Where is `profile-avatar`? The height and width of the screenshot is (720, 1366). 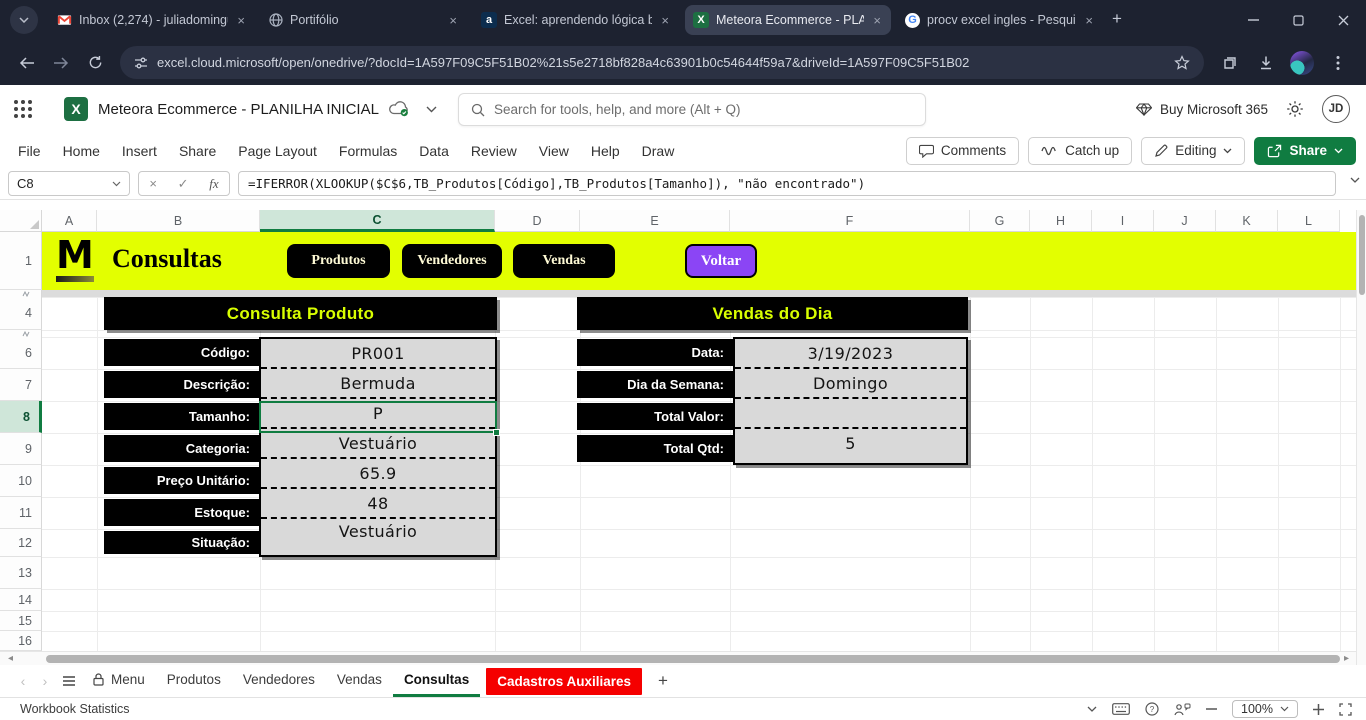 profile-avatar is located at coordinates (1302, 63).